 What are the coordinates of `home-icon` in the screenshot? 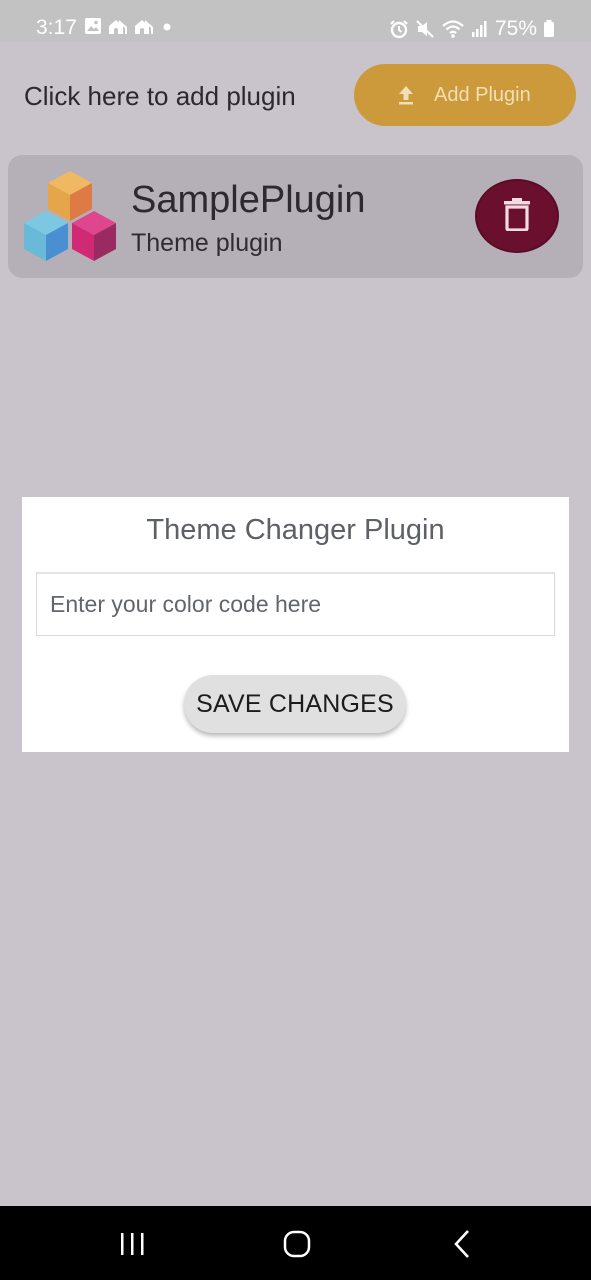 It's located at (297, 1244).